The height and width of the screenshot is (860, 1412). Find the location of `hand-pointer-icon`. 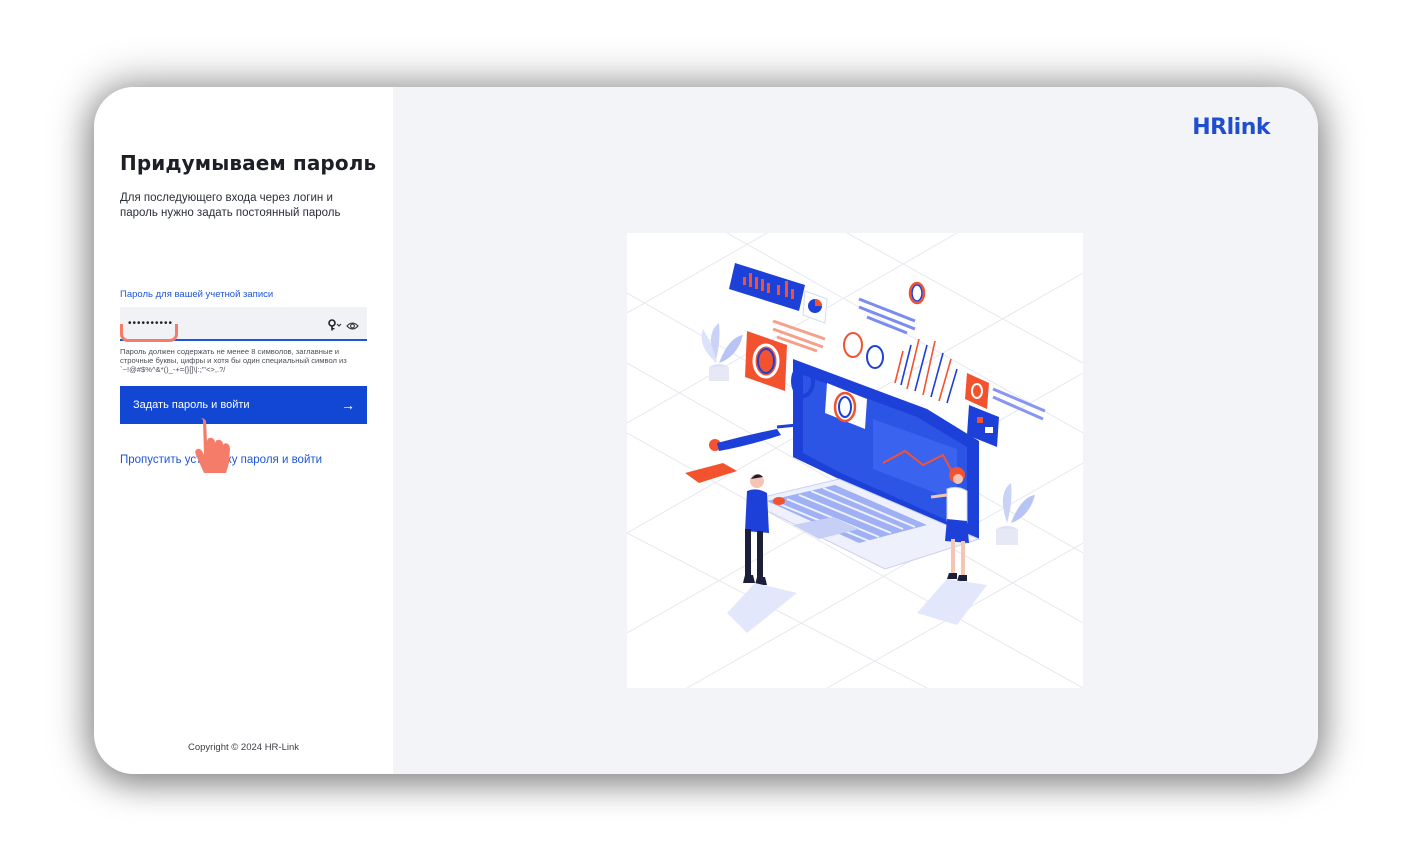

hand-pointer-icon is located at coordinates (214, 447).